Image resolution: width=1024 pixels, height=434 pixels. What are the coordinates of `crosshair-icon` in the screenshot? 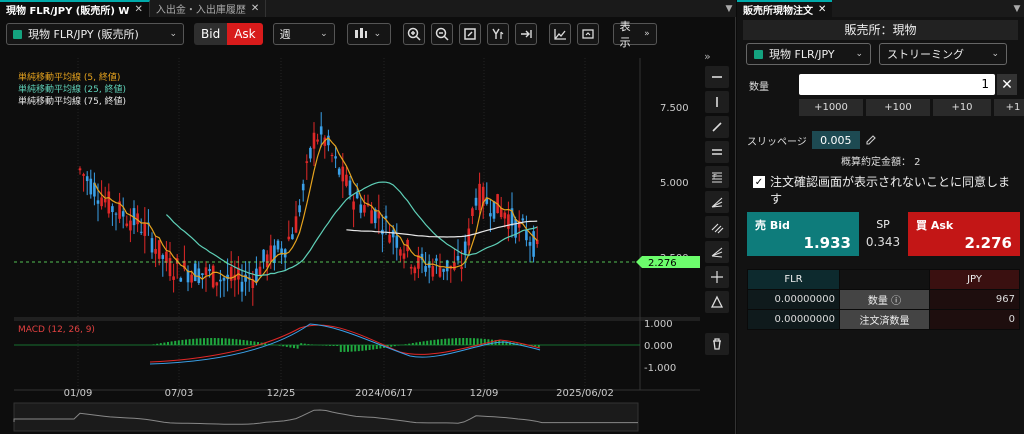 It's located at (717, 277).